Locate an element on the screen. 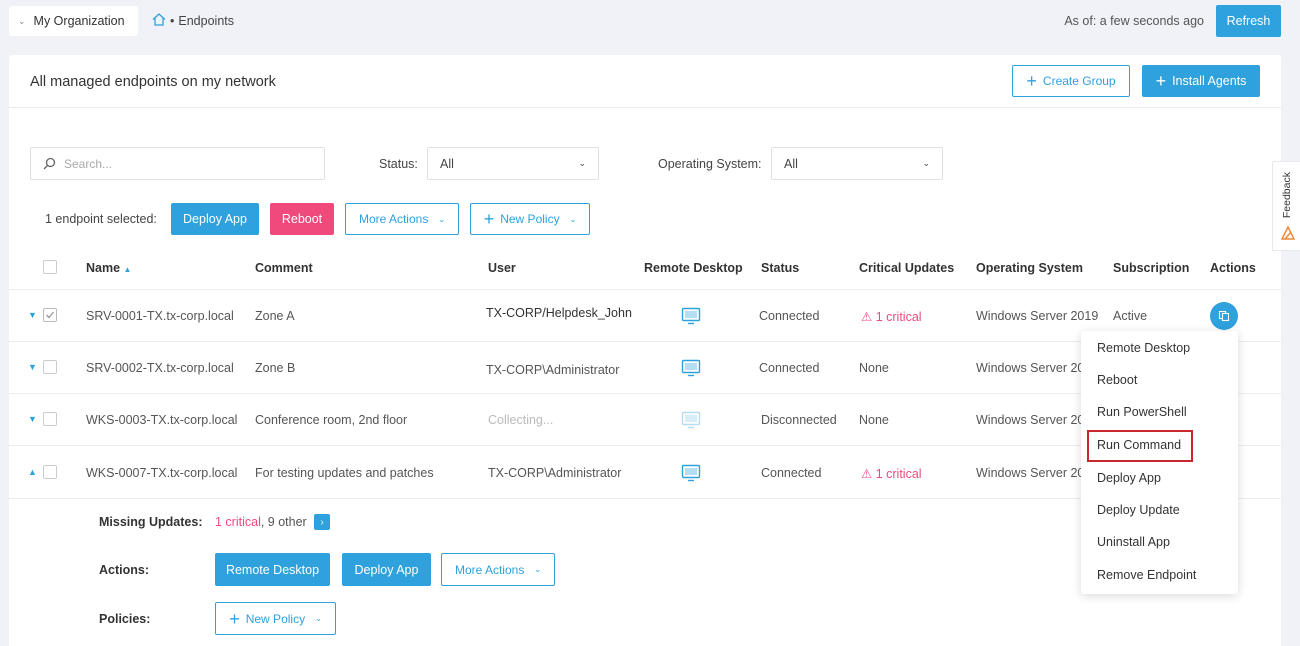 The image size is (1300, 646). run-command-highlight is located at coordinates (1140, 446).